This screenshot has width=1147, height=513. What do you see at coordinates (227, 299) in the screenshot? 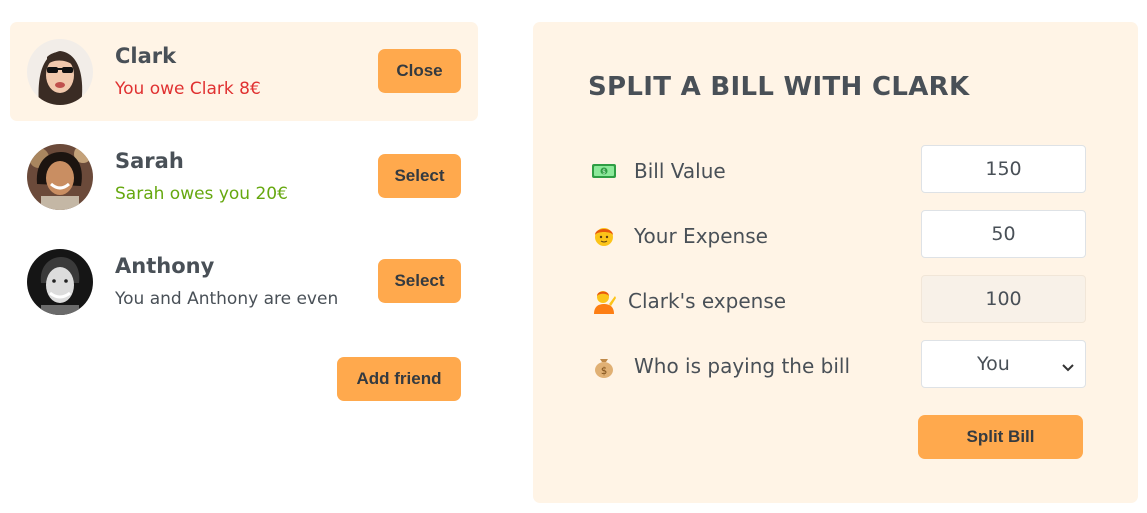
I see `balance-status: You and Anthony are even` at bounding box center [227, 299].